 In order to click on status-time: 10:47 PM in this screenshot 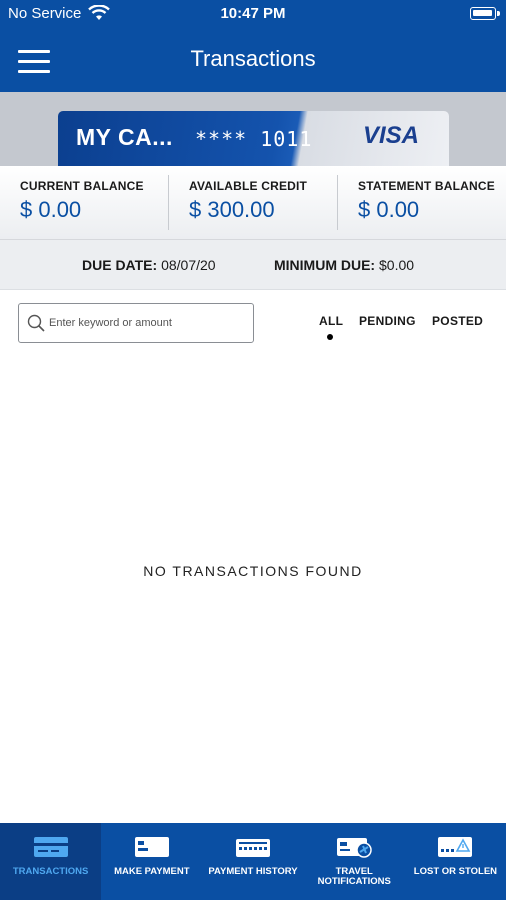, I will do `click(253, 13)`.